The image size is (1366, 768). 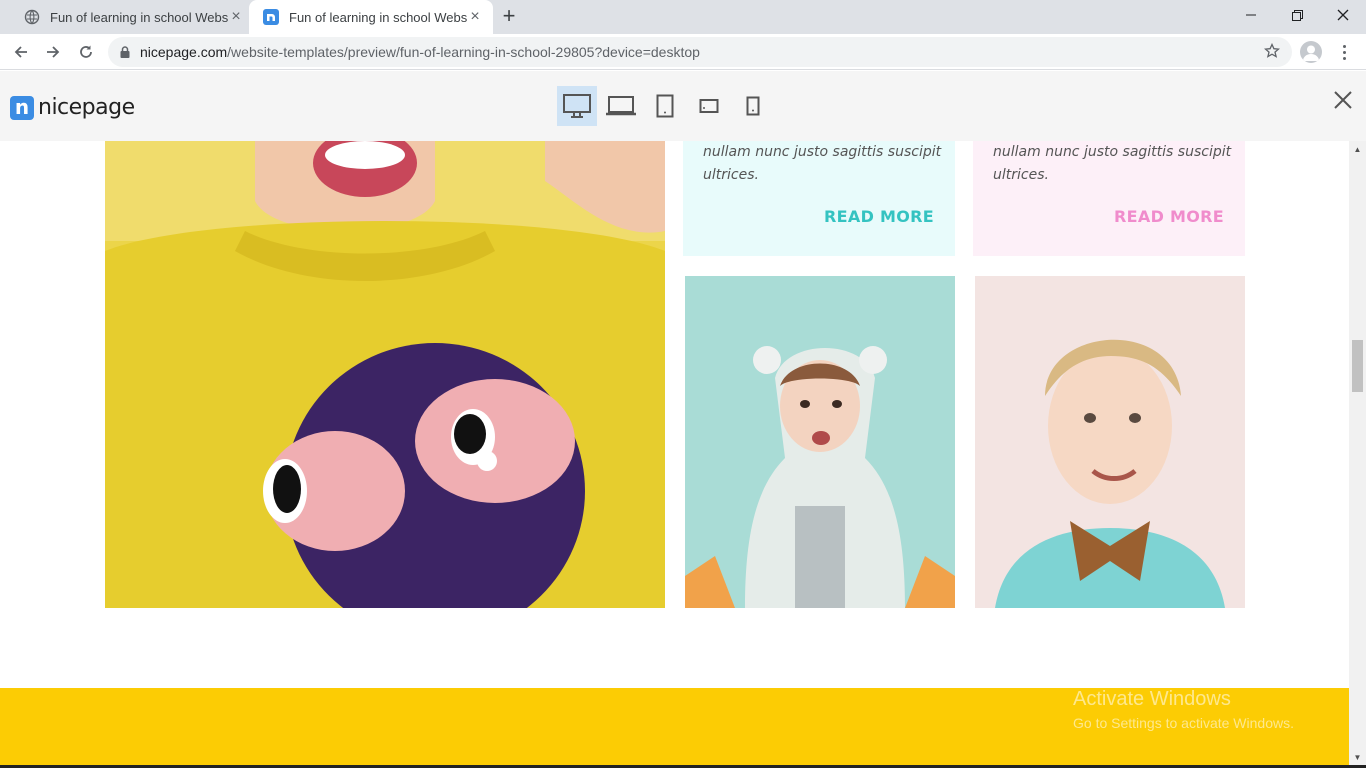 What do you see at coordinates (1343, 100) in the screenshot?
I see `close-preview-icon` at bounding box center [1343, 100].